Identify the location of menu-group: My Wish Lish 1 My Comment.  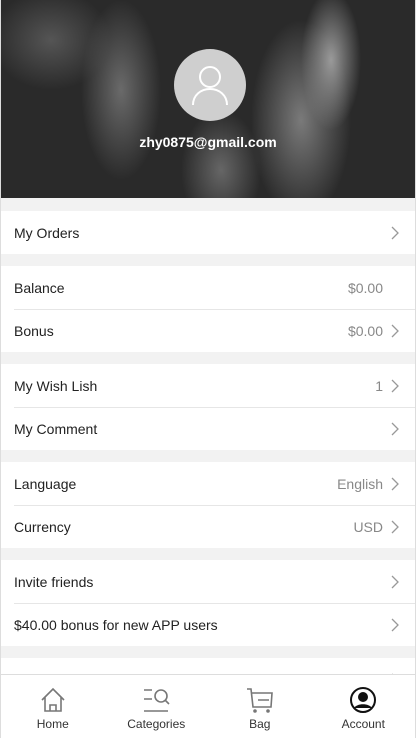
(208, 407).